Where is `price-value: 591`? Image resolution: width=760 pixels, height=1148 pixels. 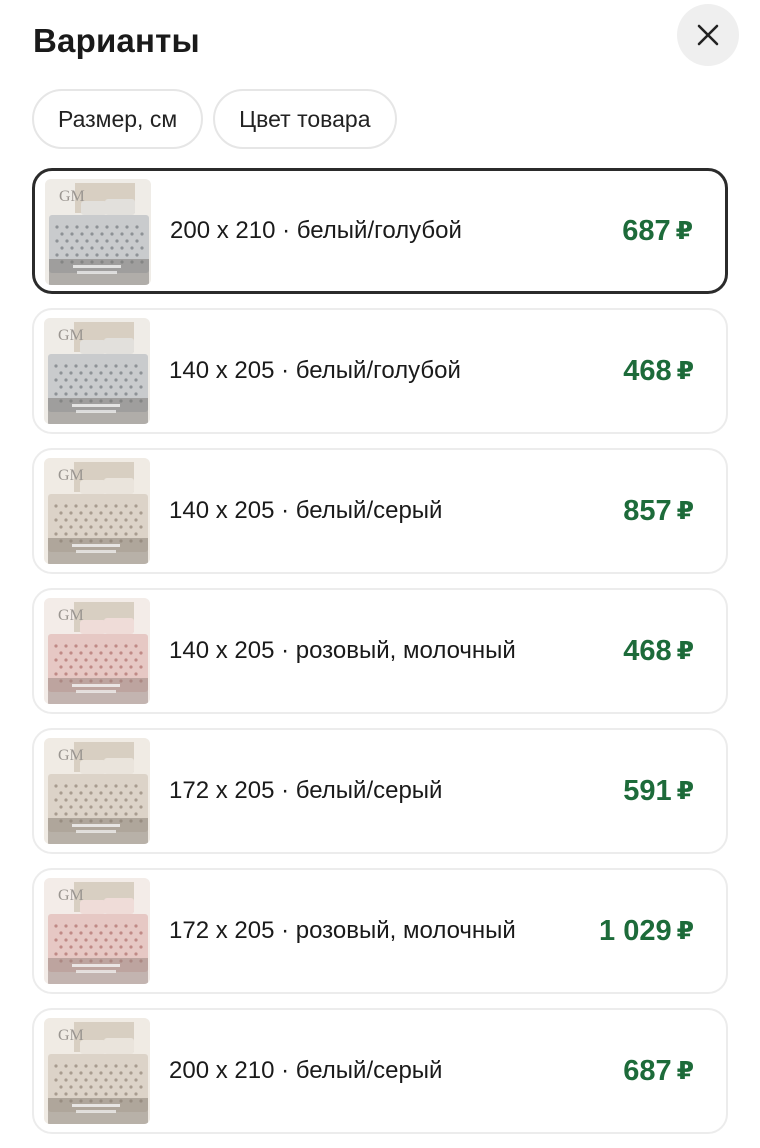 price-value: 591 is located at coordinates (647, 790).